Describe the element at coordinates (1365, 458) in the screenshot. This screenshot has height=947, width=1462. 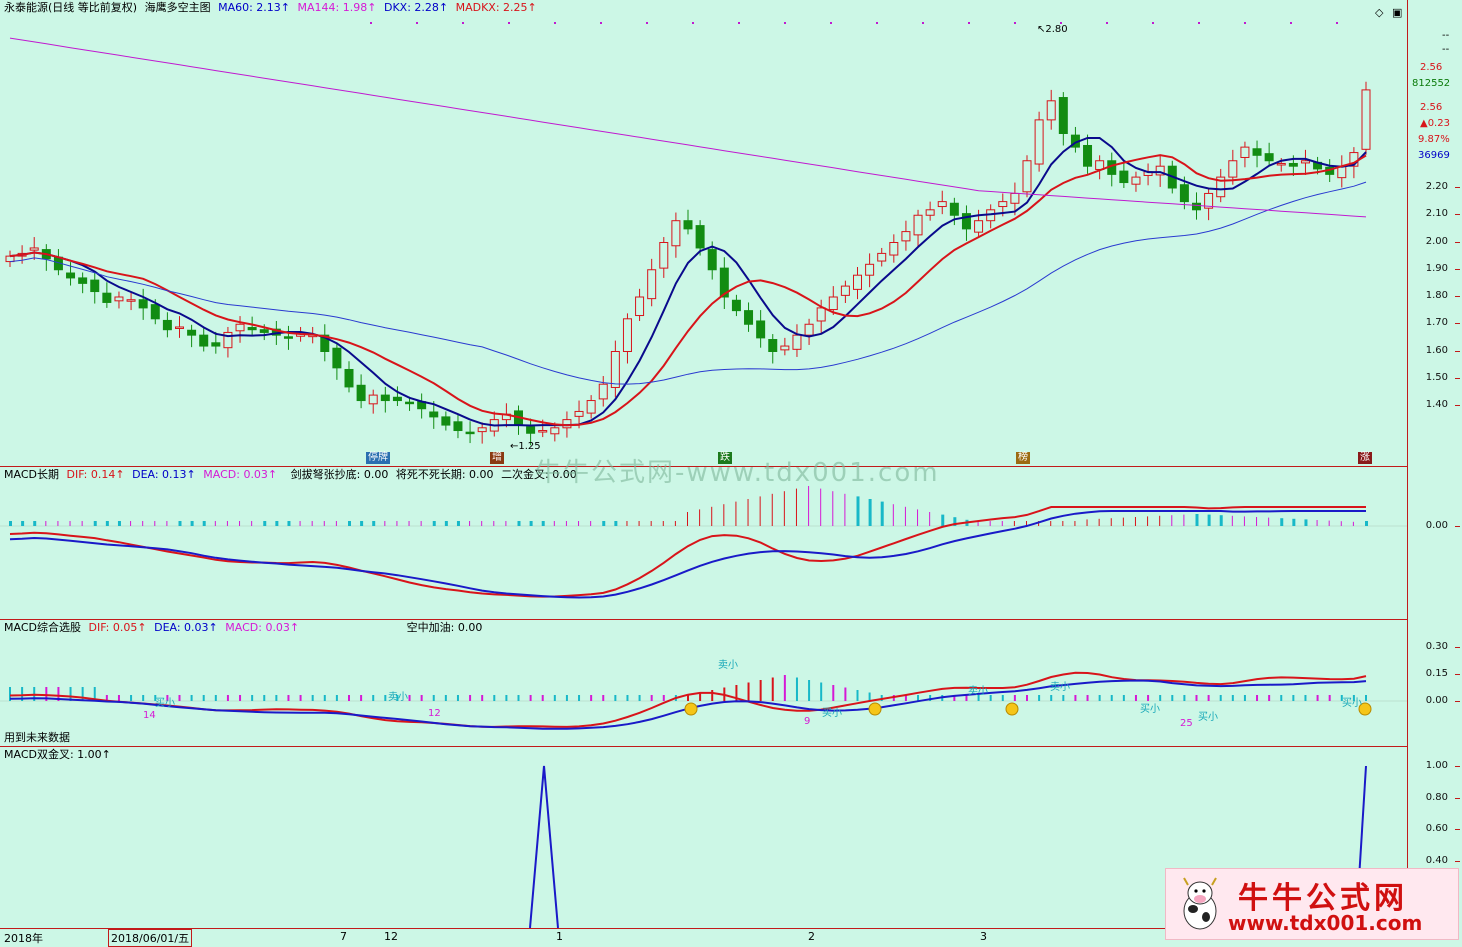
I see `event-tag-rise: 涨` at that location.